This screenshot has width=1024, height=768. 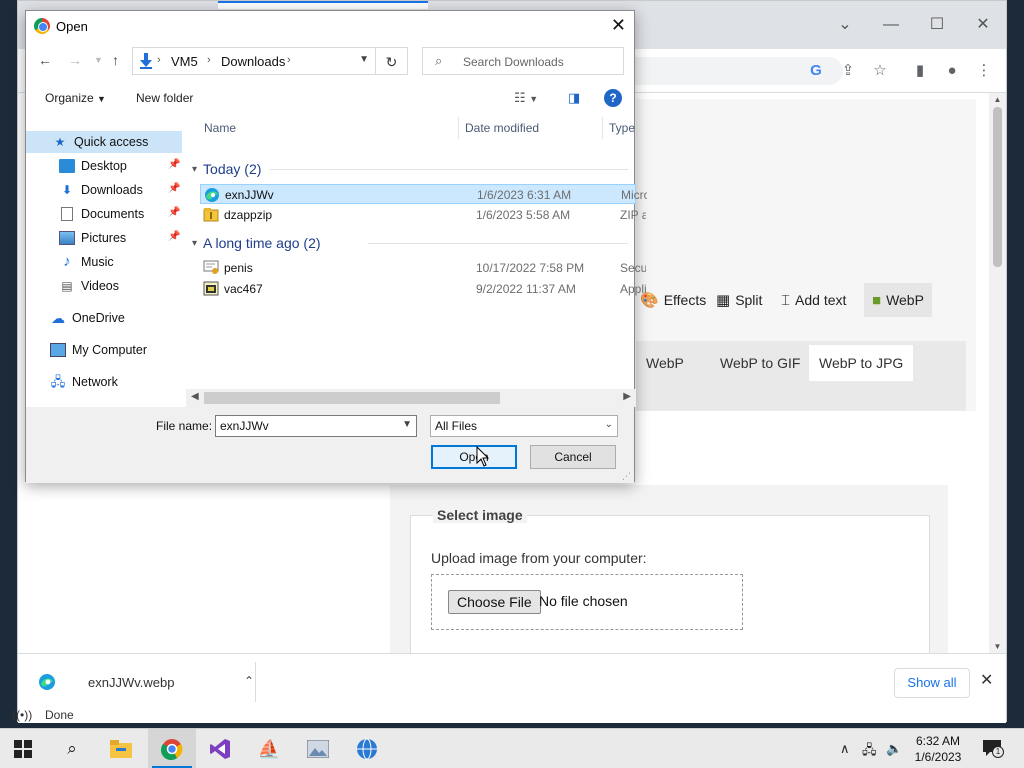 I want to click on visual-studio-icon, so click(x=220, y=749).